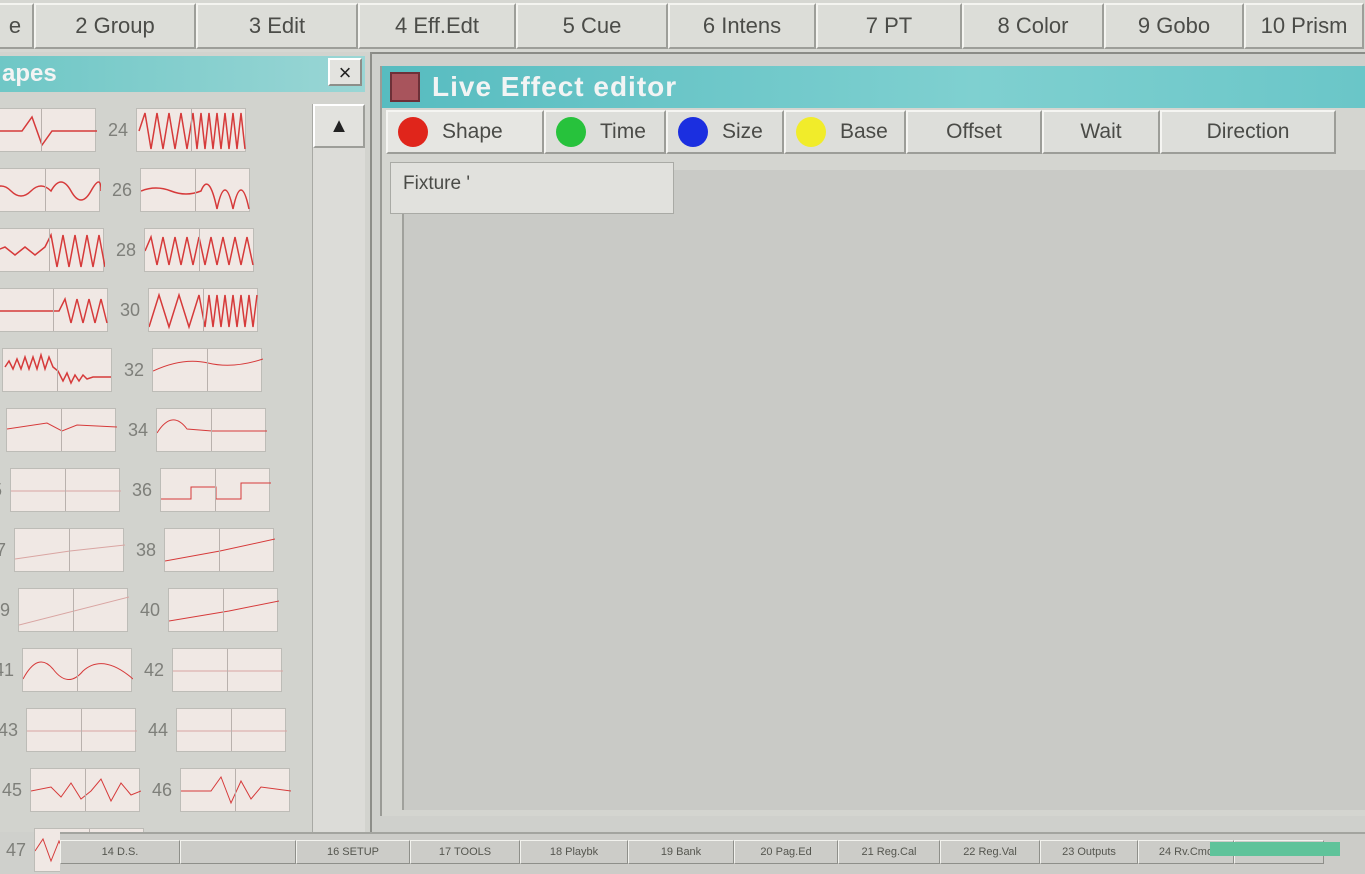 The image size is (1365, 874). What do you see at coordinates (339, 126) in the screenshot?
I see `scroll-up-button: ▲` at bounding box center [339, 126].